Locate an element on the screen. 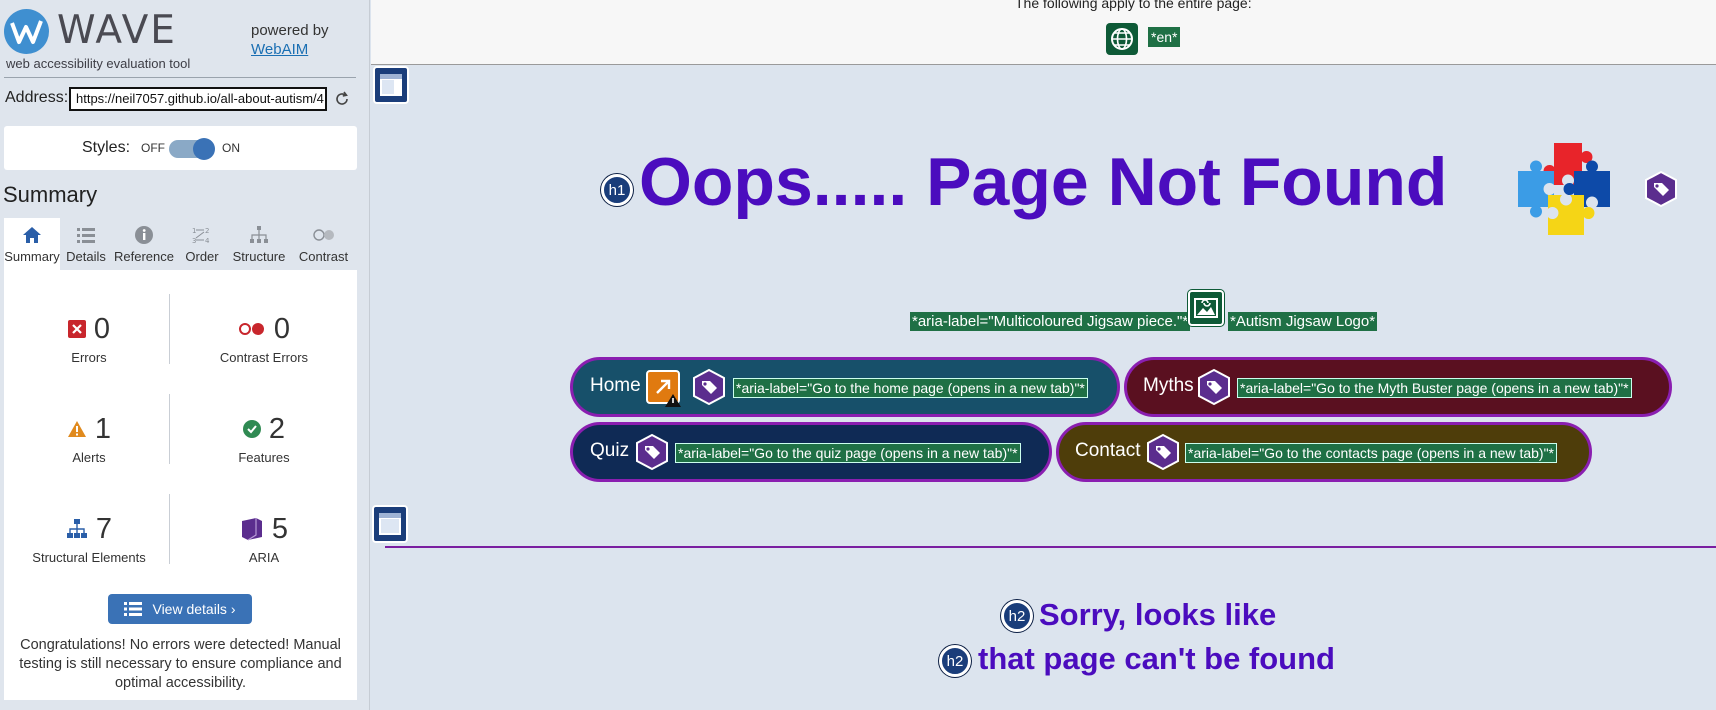  svg-text: 2 is located at coordinates (207, 231).